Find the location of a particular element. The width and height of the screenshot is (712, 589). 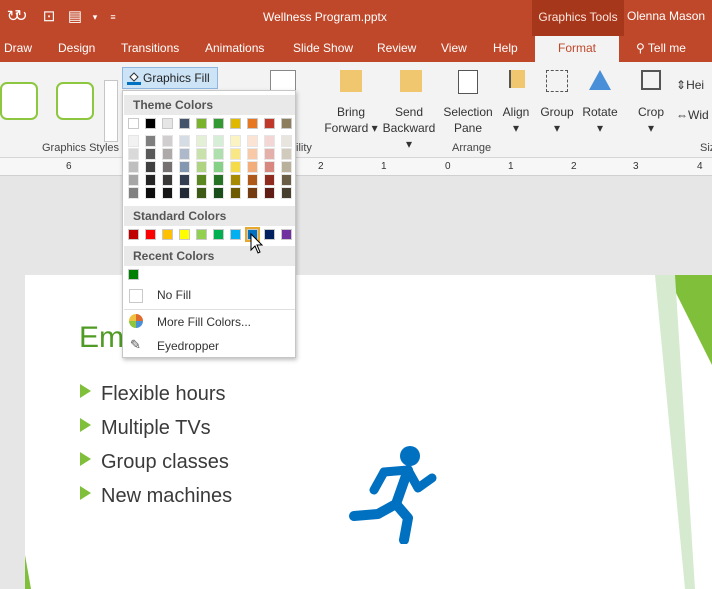

bullet-item: Group classes is located at coordinates (154, 462).